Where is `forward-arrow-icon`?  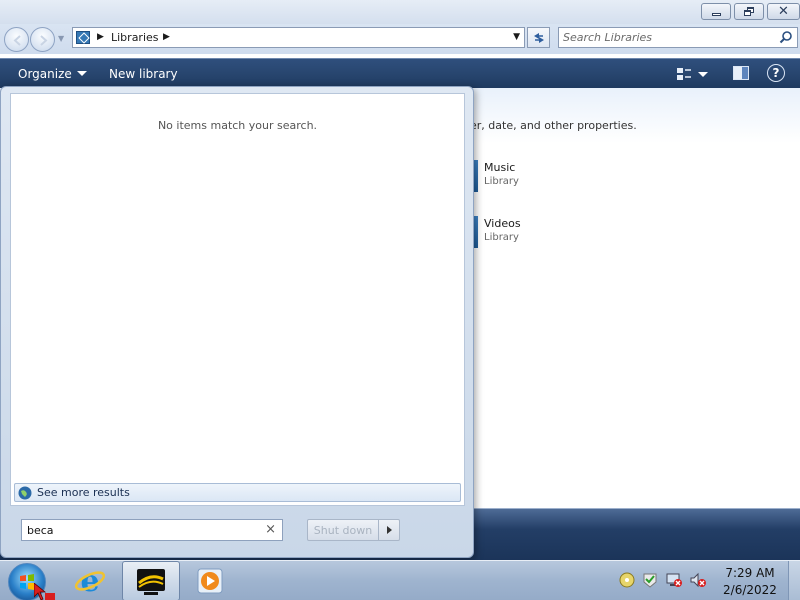
forward-arrow-icon is located at coordinates (44, 40).